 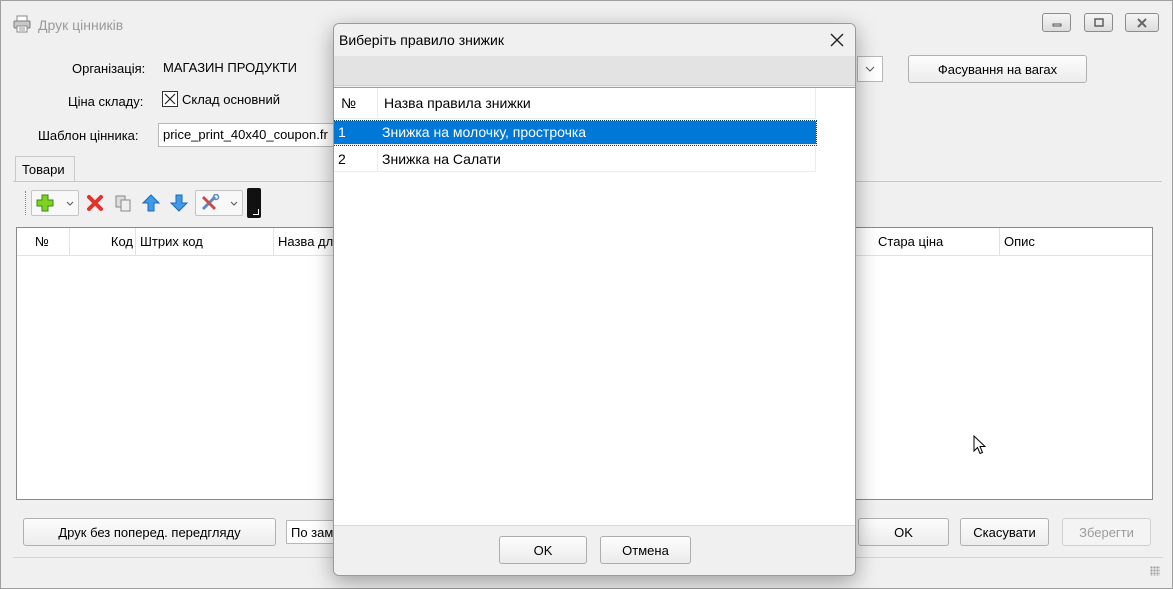 What do you see at coordinates (304, 242) in the screenshot?
I see `column-header-name: Назва дл` at bounding box center [304, 242].